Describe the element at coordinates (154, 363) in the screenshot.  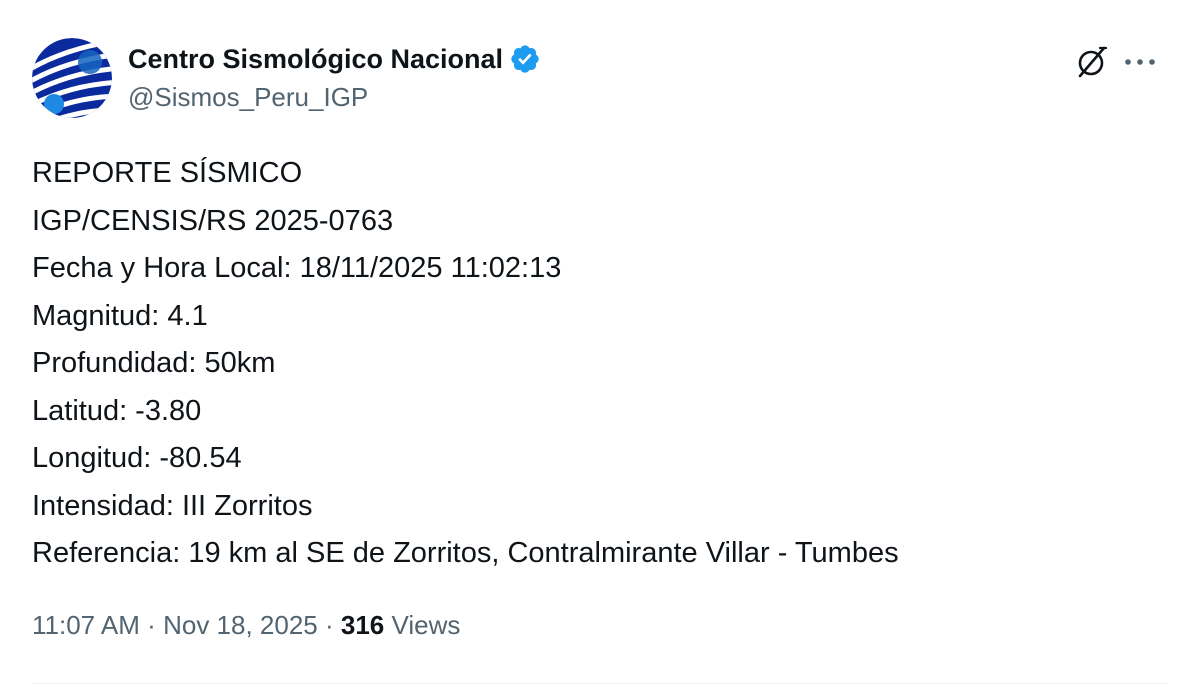
I see `text-line: Profundidad: 50km` at that location.